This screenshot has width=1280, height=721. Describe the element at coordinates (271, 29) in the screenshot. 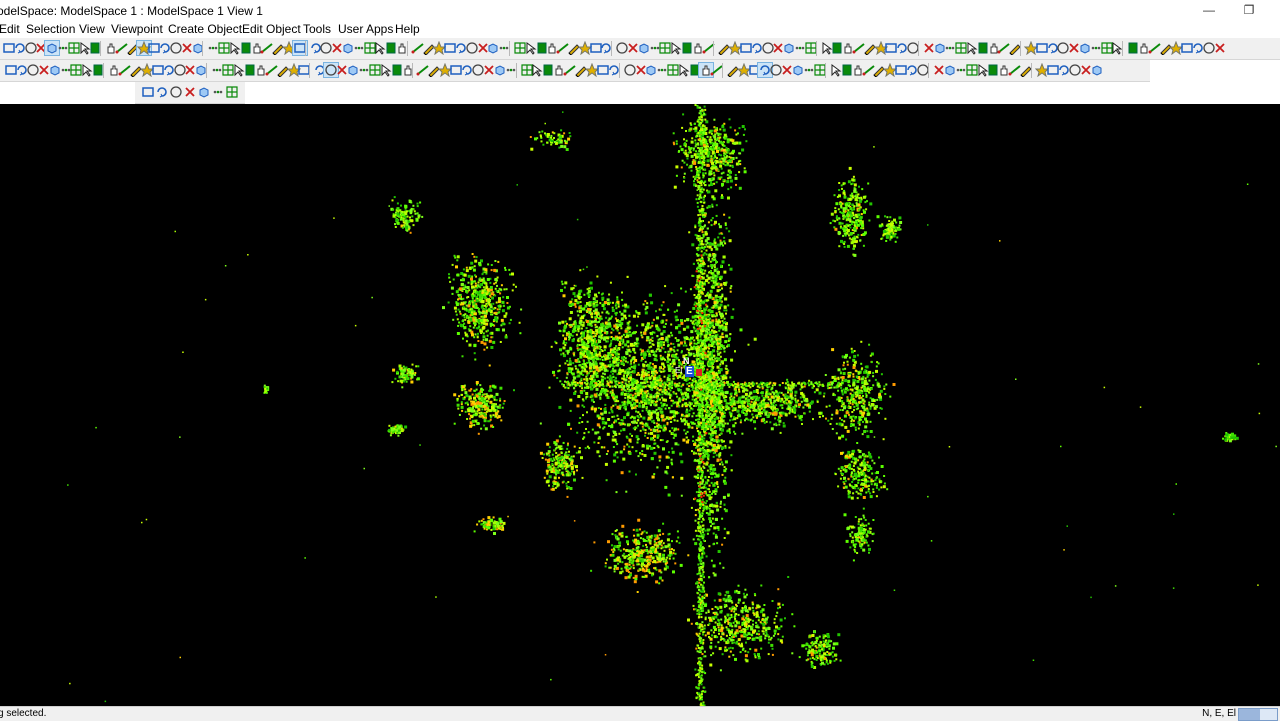

I see `menu-edit-object: Edit Object` at that location.